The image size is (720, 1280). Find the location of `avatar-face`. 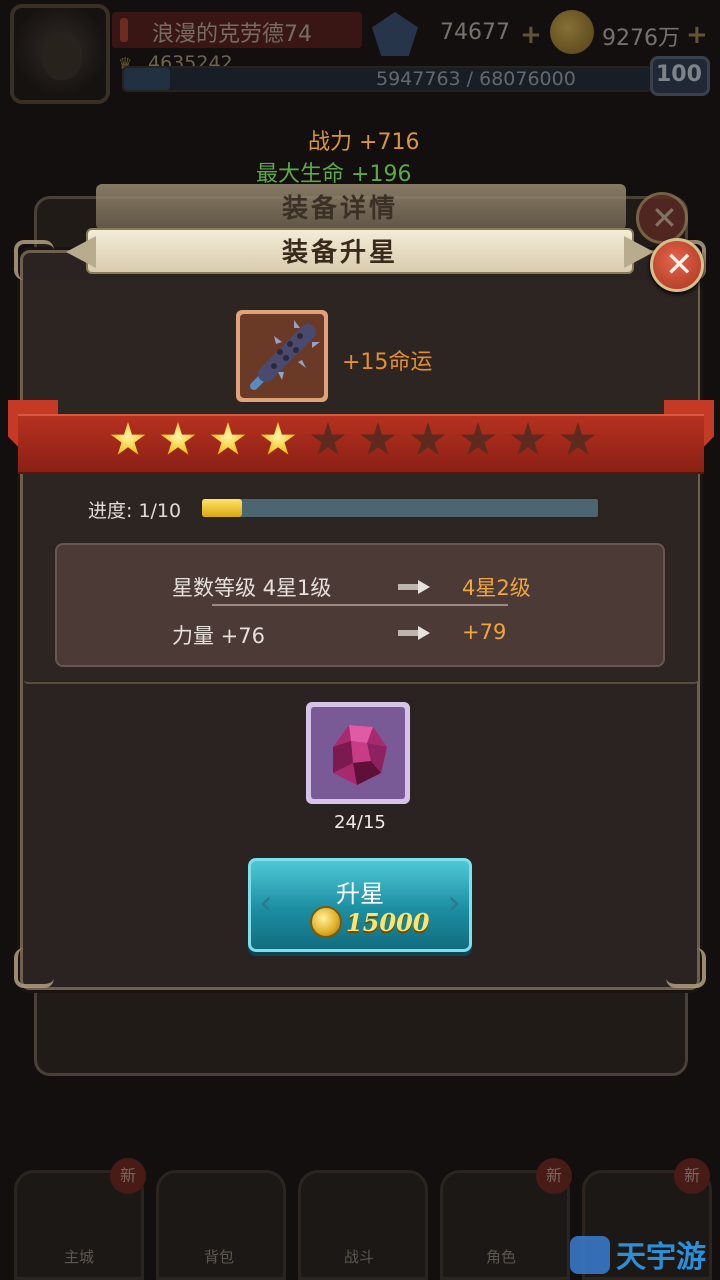

avatar-face is located at coordinates (62, 56).